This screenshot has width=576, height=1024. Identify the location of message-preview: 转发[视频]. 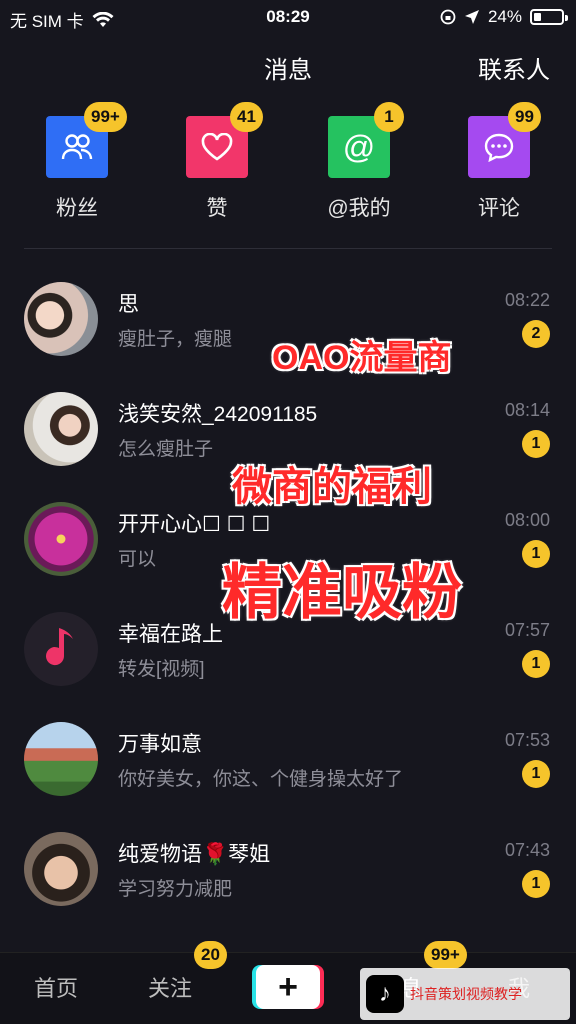
(161, 669).